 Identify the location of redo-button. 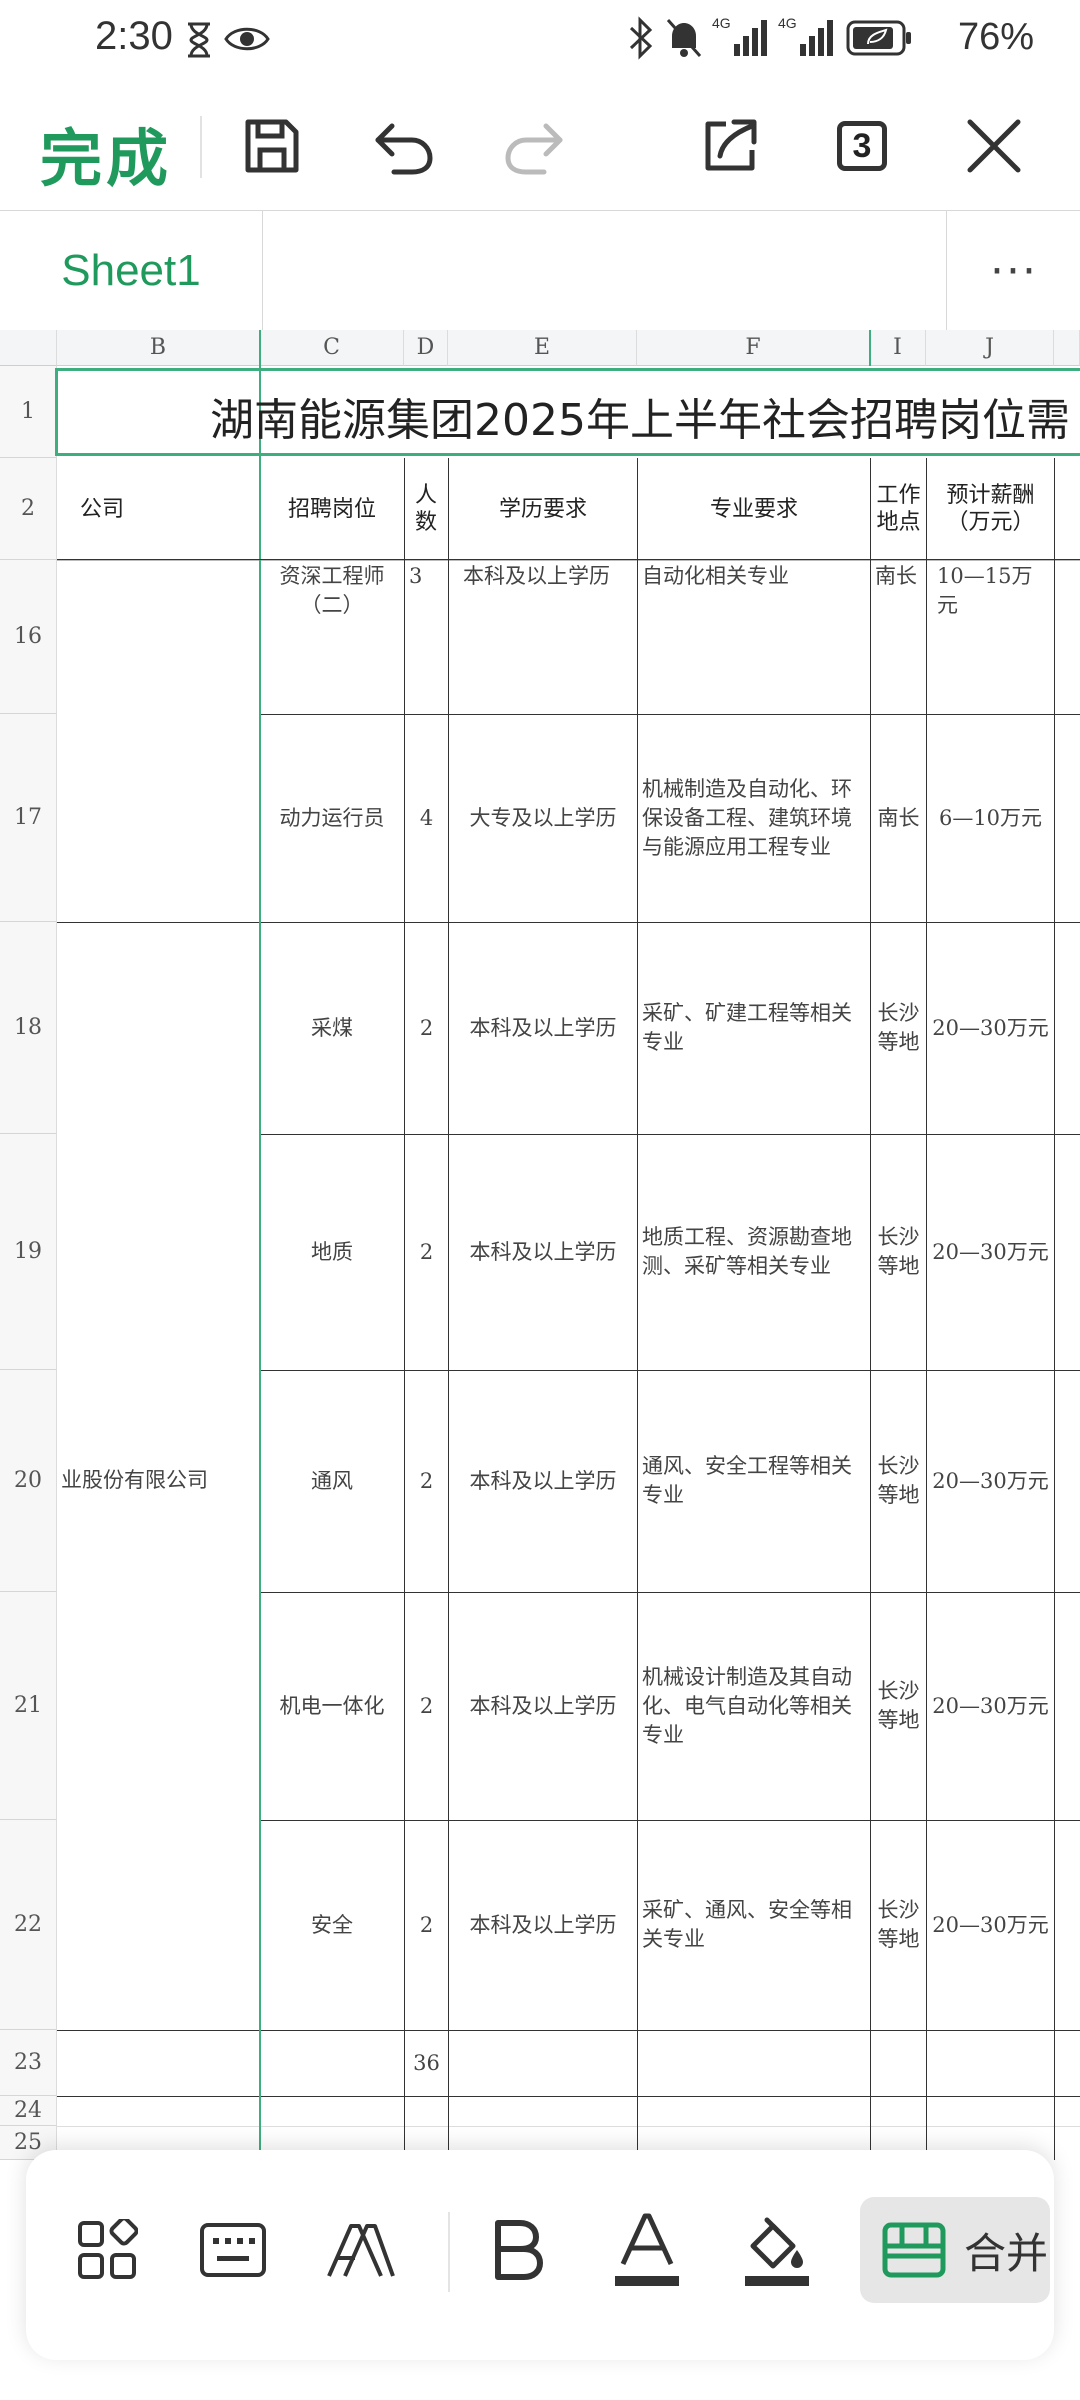
(534, 146).